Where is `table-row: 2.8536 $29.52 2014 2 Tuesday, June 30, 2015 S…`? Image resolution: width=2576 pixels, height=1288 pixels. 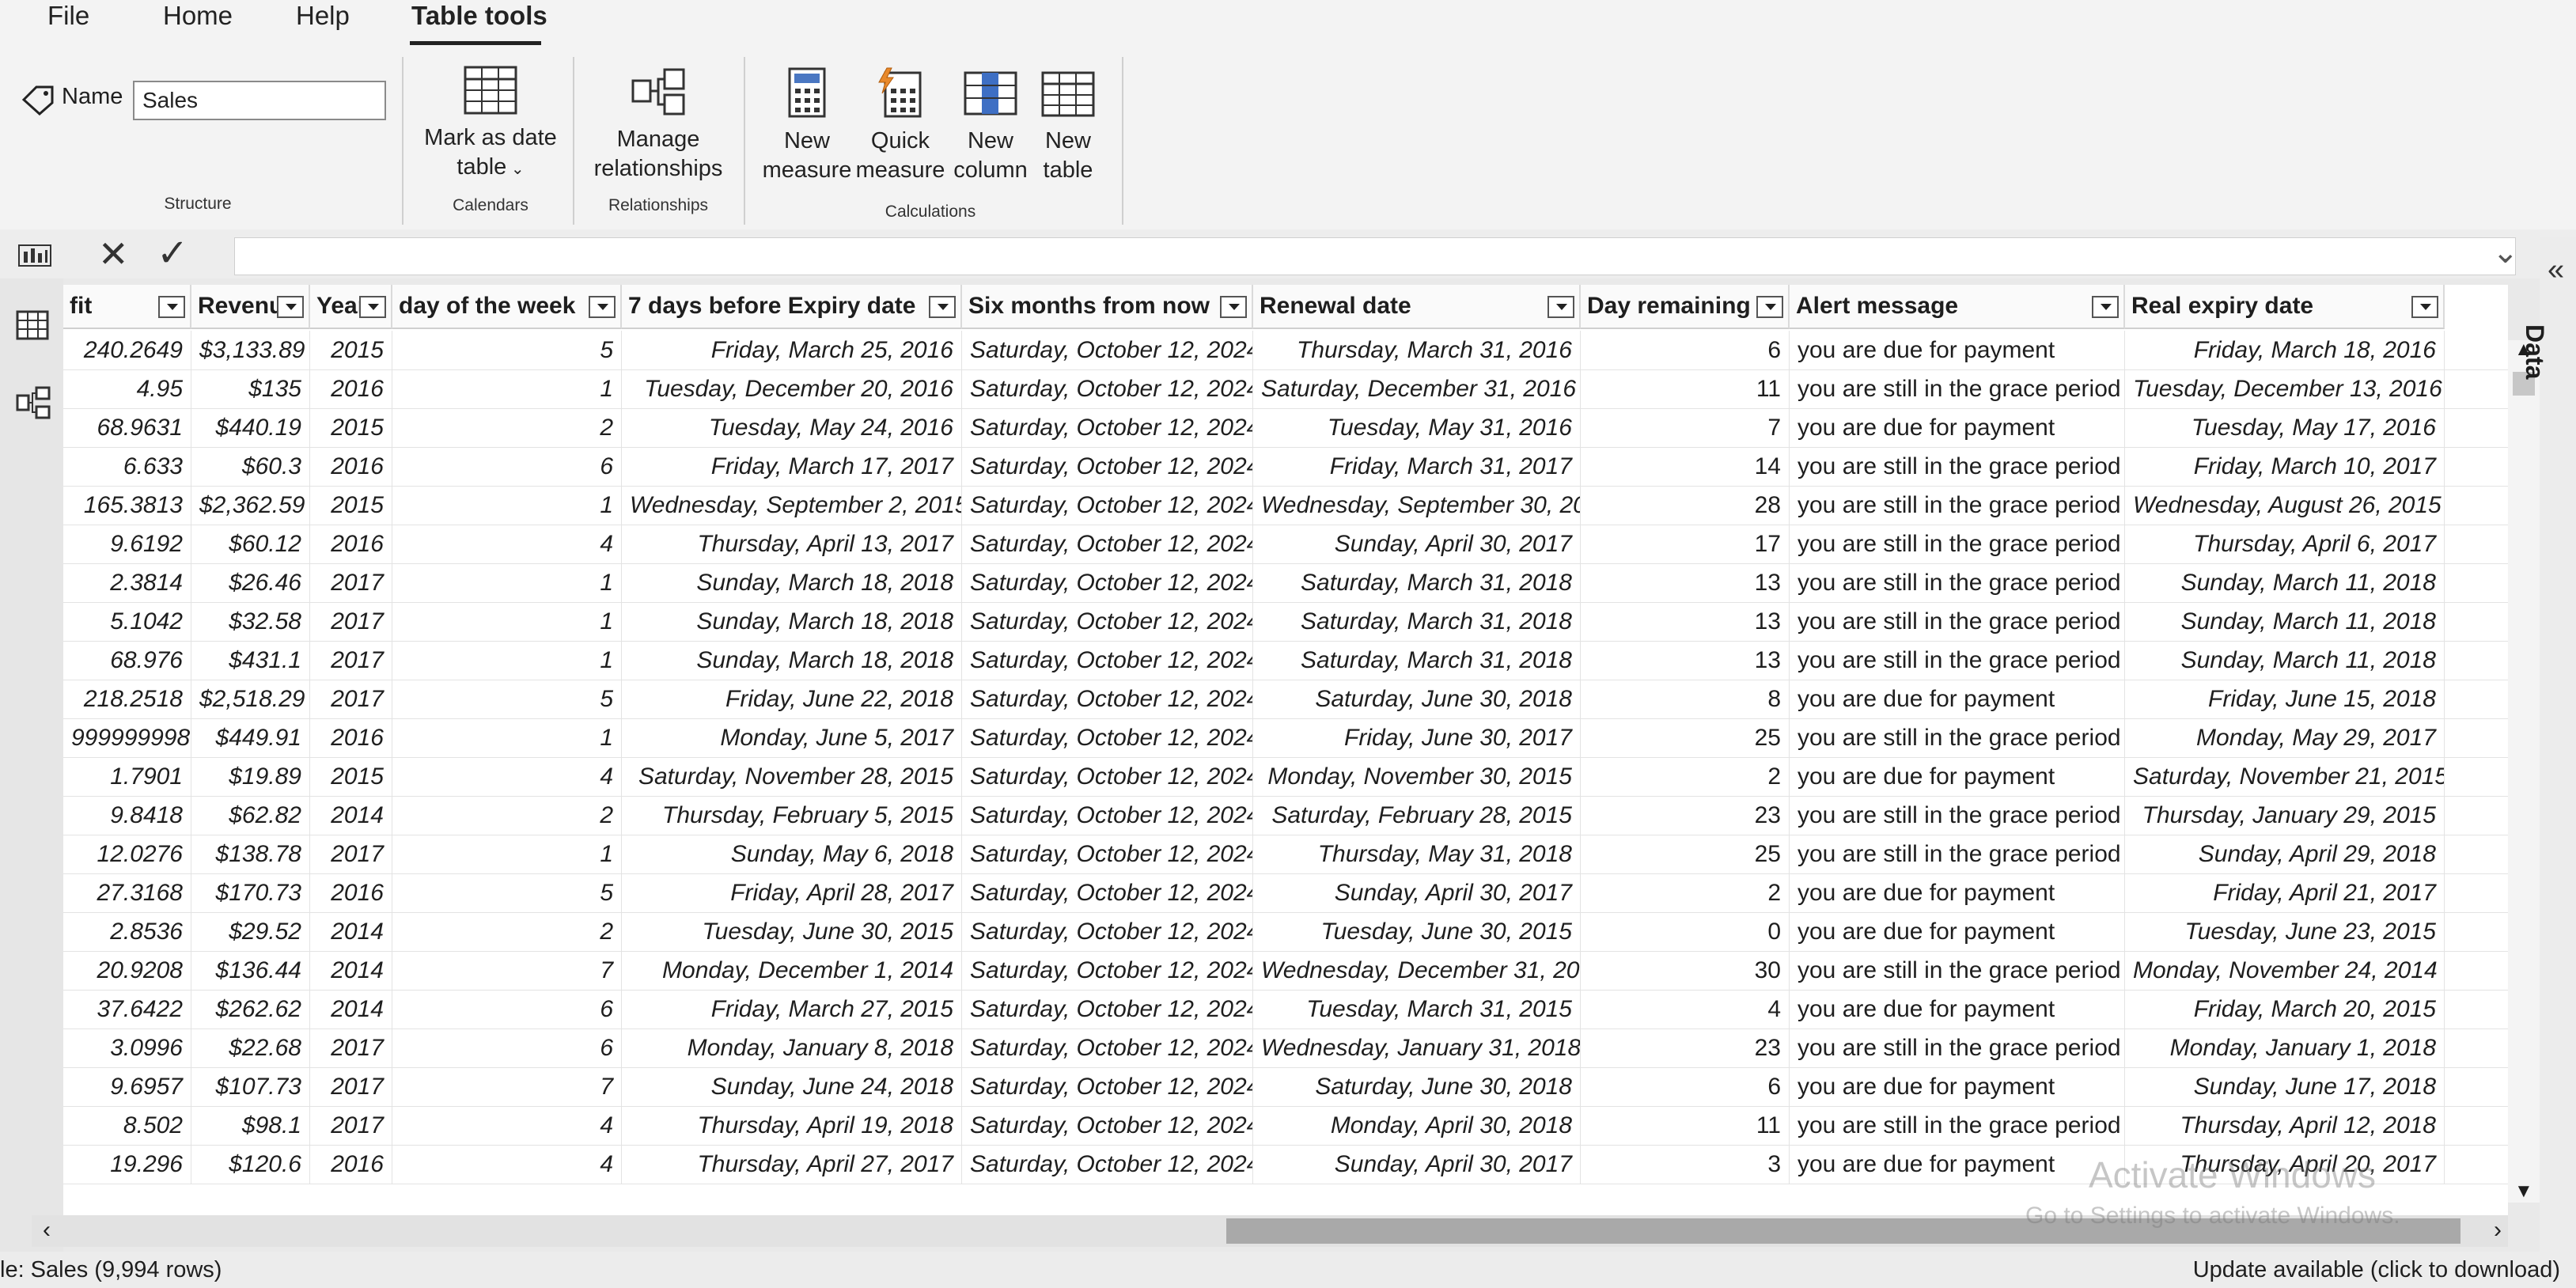
table-row: 2.8536 $29.52 2014 2 Tuesday, June 30, 2015 S… is located at coordinates (1285, 932).